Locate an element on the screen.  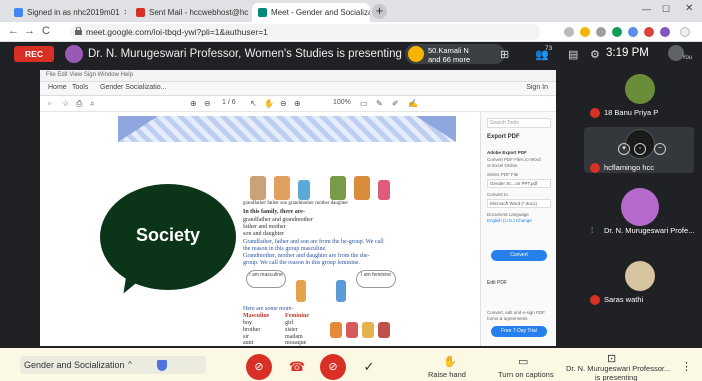
presenting-status-sub: is presenting is located at coordinates (616, 377).